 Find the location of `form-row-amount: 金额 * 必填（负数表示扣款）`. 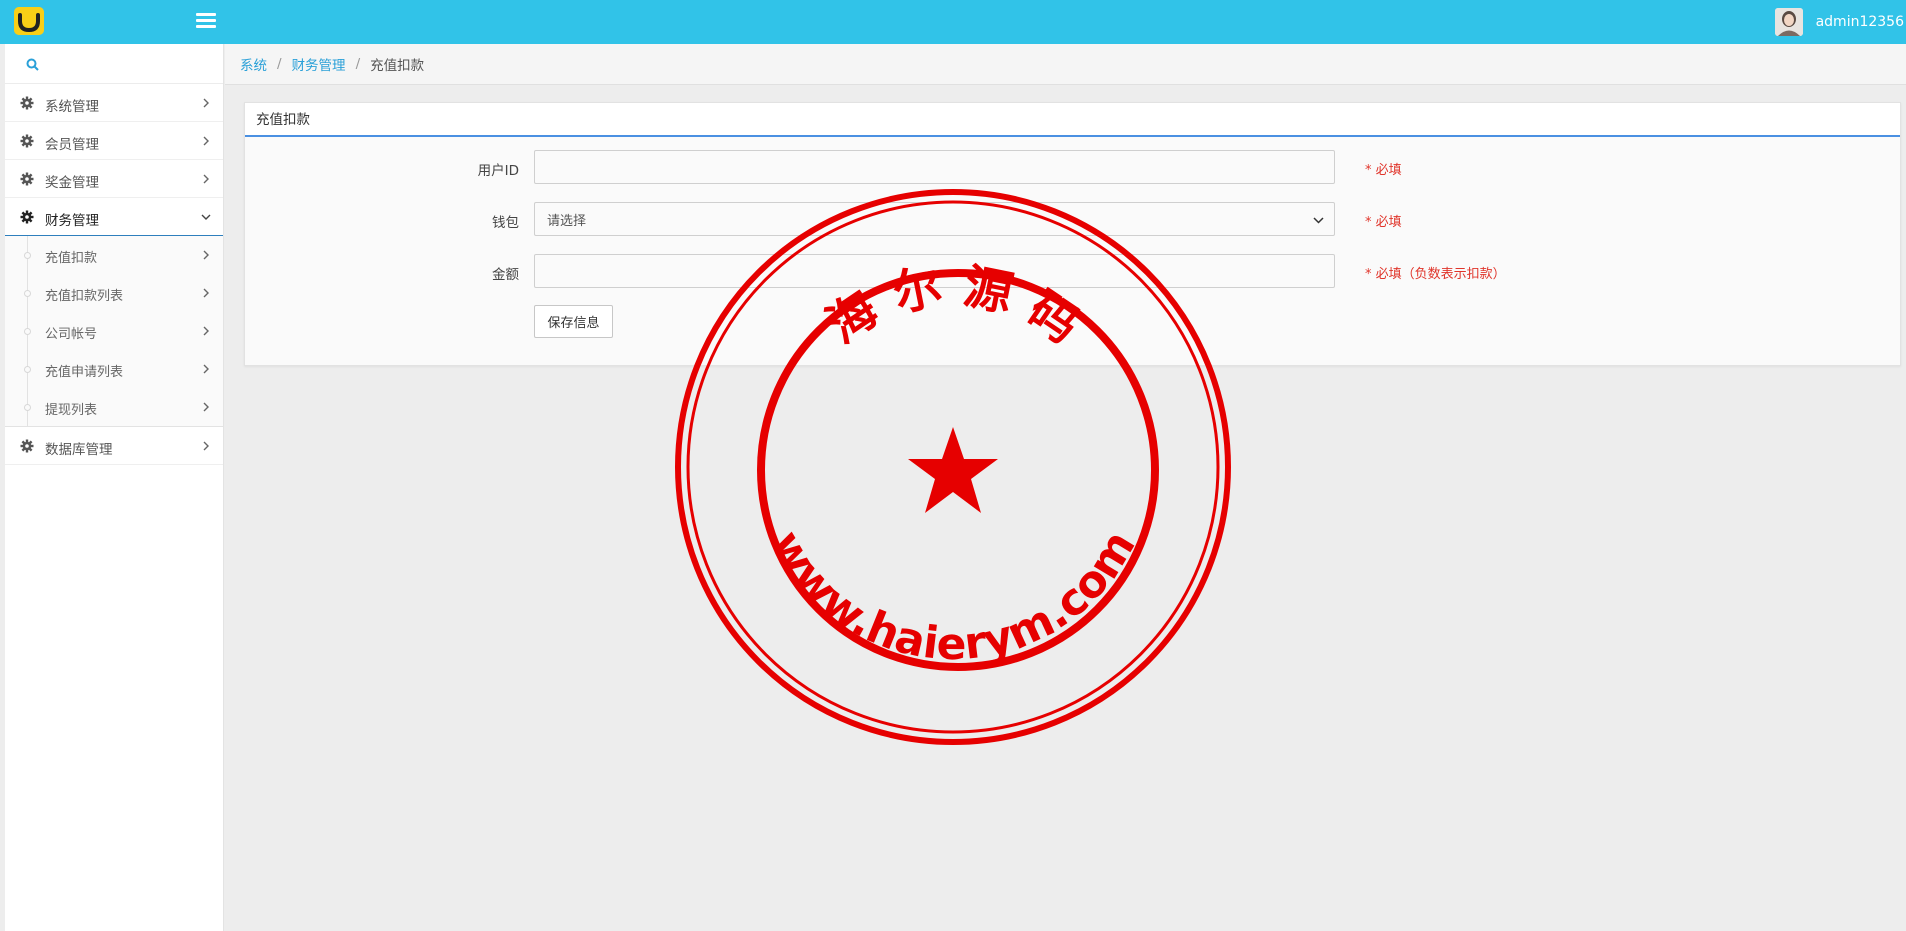

form-row-amount: 金额 * 必填（负数表示扣款） is located at coordinates (1072, 271).